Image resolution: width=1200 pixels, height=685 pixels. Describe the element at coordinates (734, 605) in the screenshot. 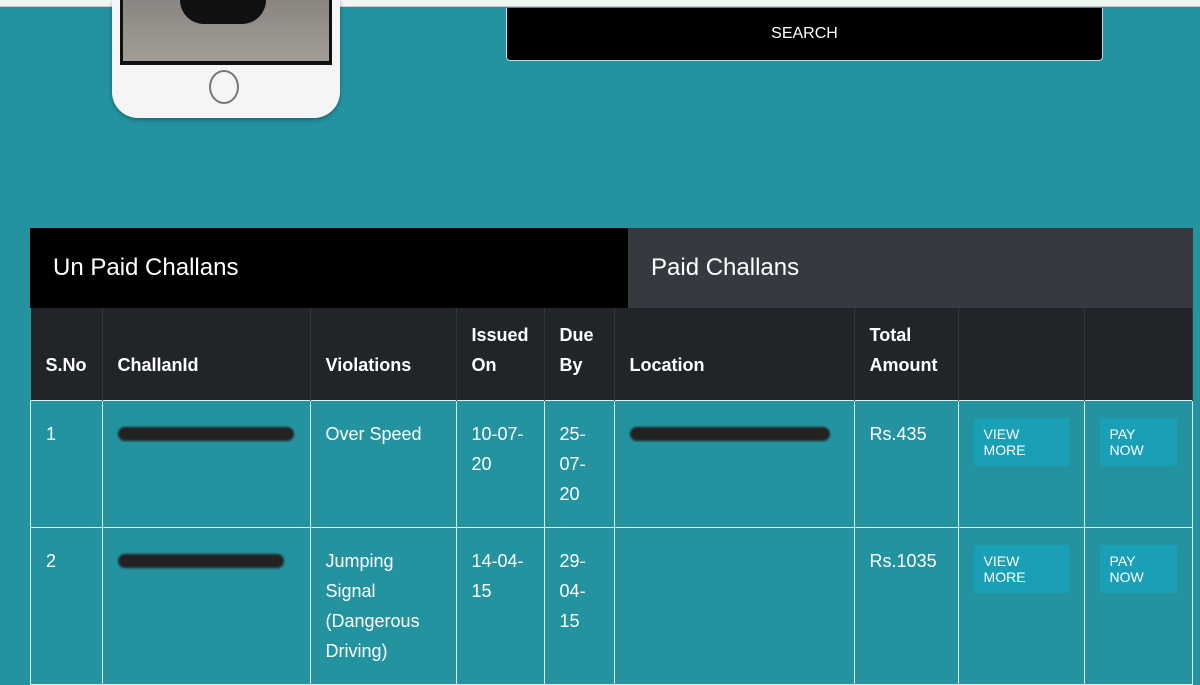

I see `cell-location` at that location.